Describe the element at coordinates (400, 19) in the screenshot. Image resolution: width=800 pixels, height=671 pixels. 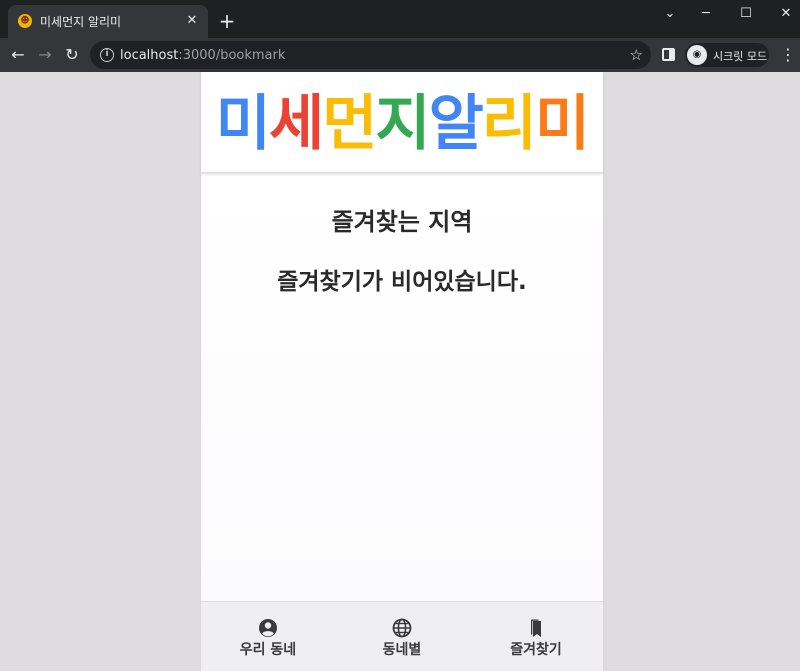
I see `browser-tab-strip: ☻ 미세먼지 알리미 ✕ + ⌄ ─ ☐ ✕` at that location.